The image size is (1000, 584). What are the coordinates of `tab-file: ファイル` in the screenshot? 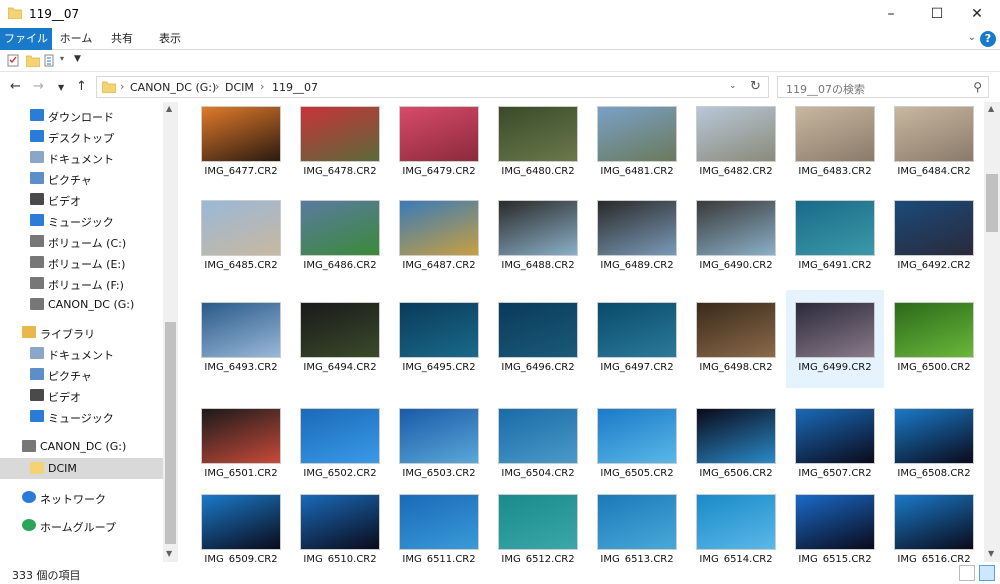 It's located at (26, 39).